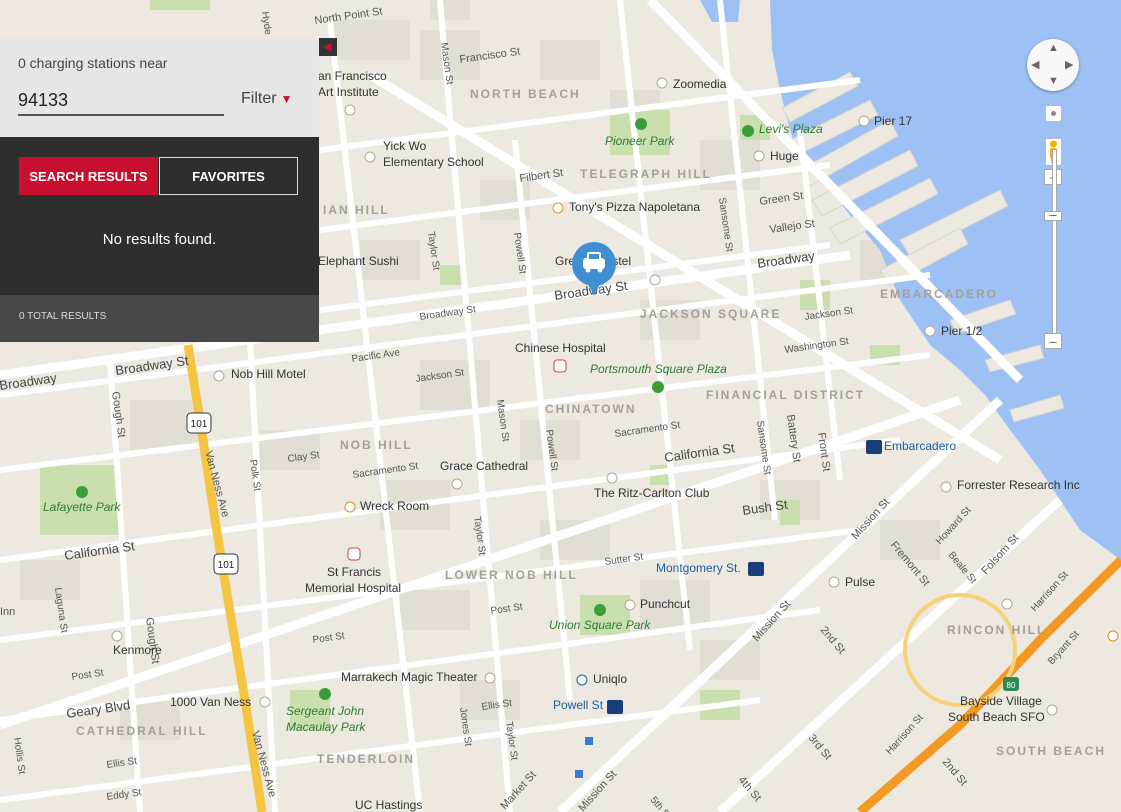 This screenshot has height=812, width=1121. I want to click on place-label: an Francisco, so click(352, 76).